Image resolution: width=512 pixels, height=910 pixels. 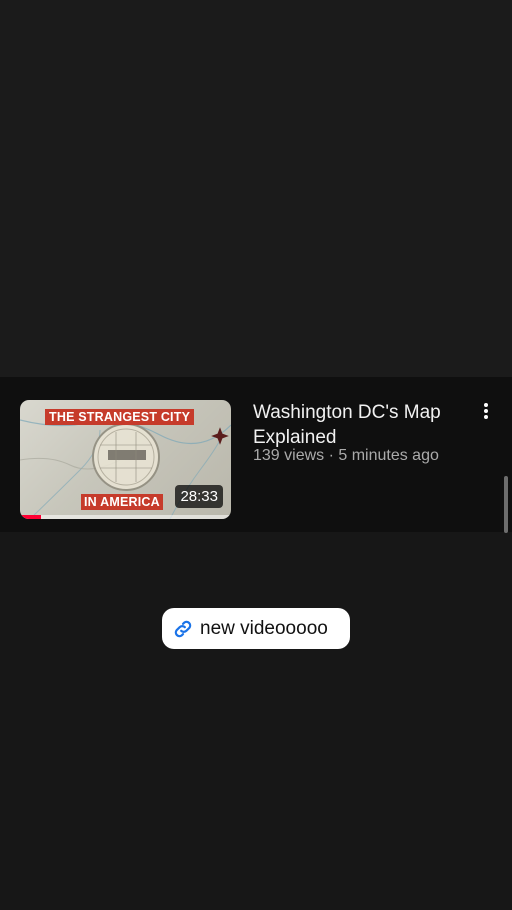 What do you see at coordinates (120, 417) in the screenshot?
I see `thumbnail-headline-top: THE STRANGEST CITY` at bounding box center [120, 417].